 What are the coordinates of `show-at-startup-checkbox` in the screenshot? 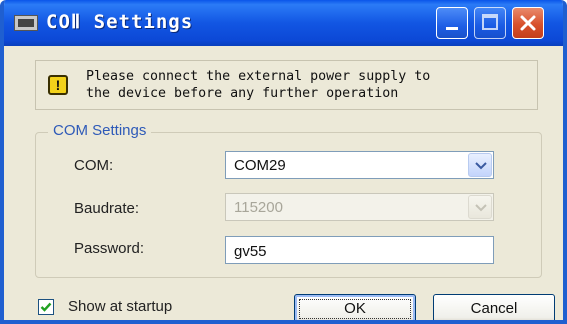 It's located at (46, 307).